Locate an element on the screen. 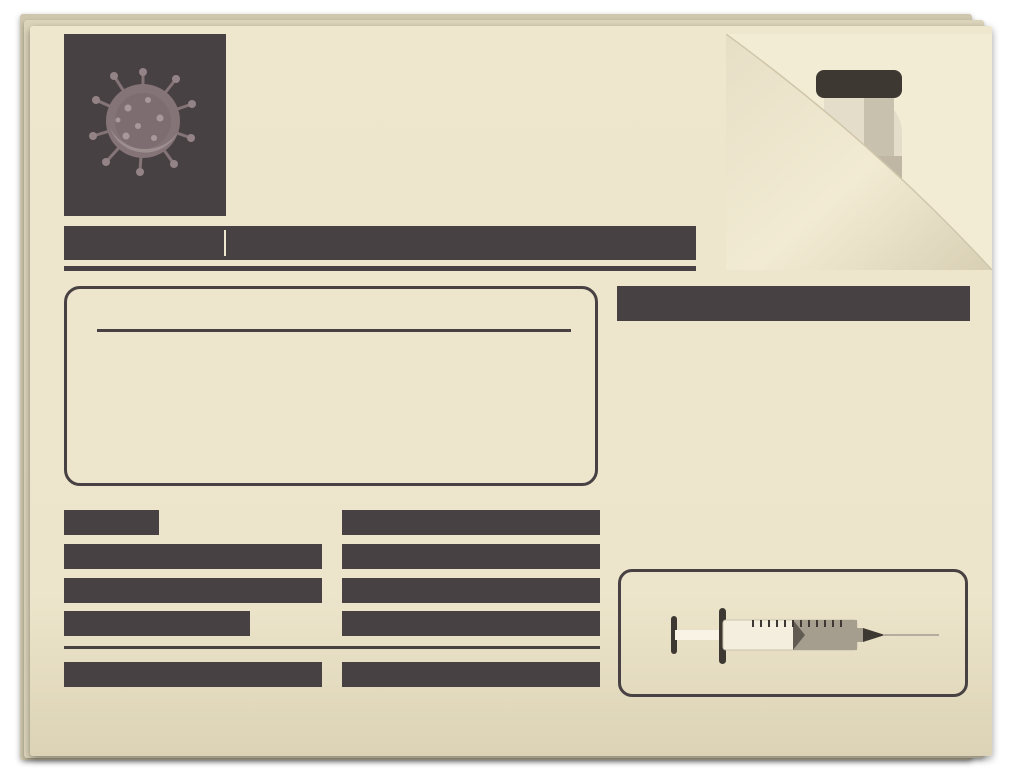 Image resolution: width=1010 pixels, height=780 pixels. virus-image-panel is located at coordinates (145, 125).